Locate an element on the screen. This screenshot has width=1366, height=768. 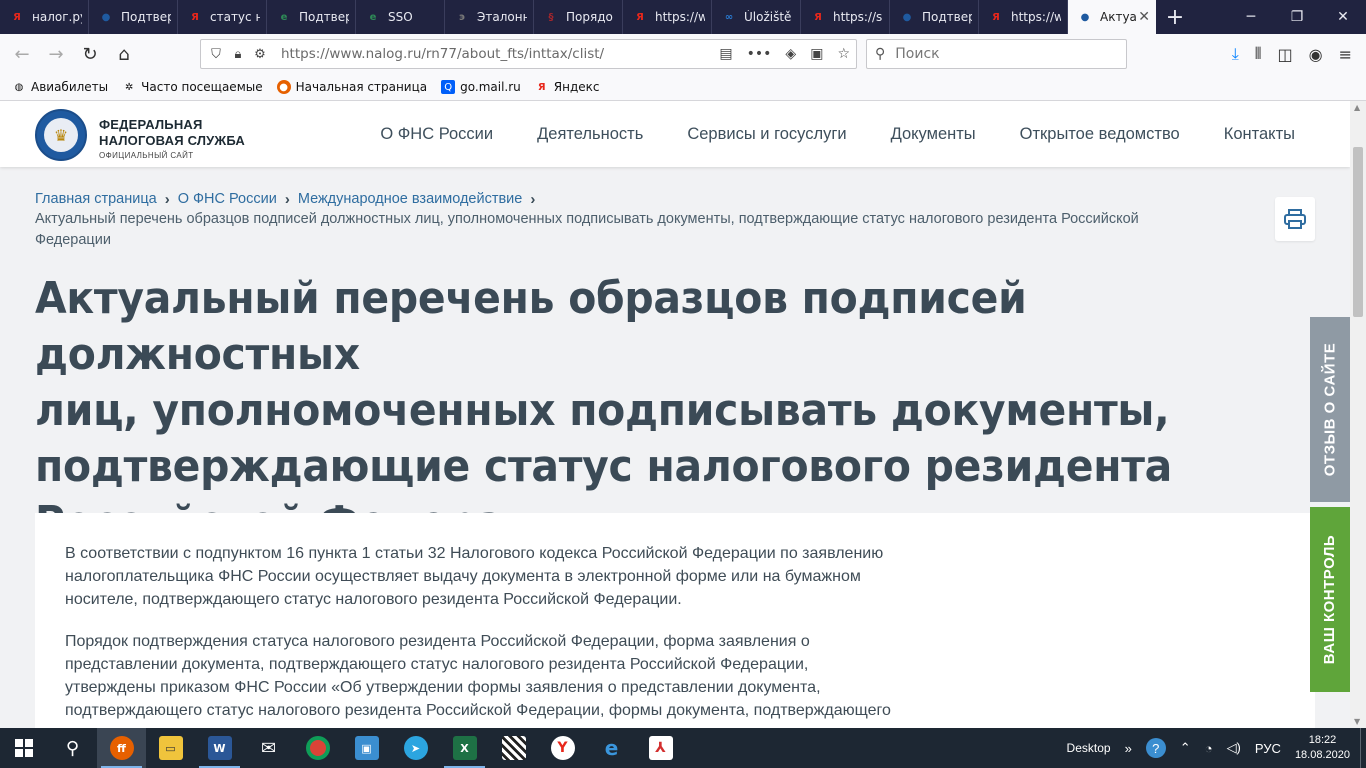
browser-tab: ● Актуа ✕ is located at coordinates (1112, 17).